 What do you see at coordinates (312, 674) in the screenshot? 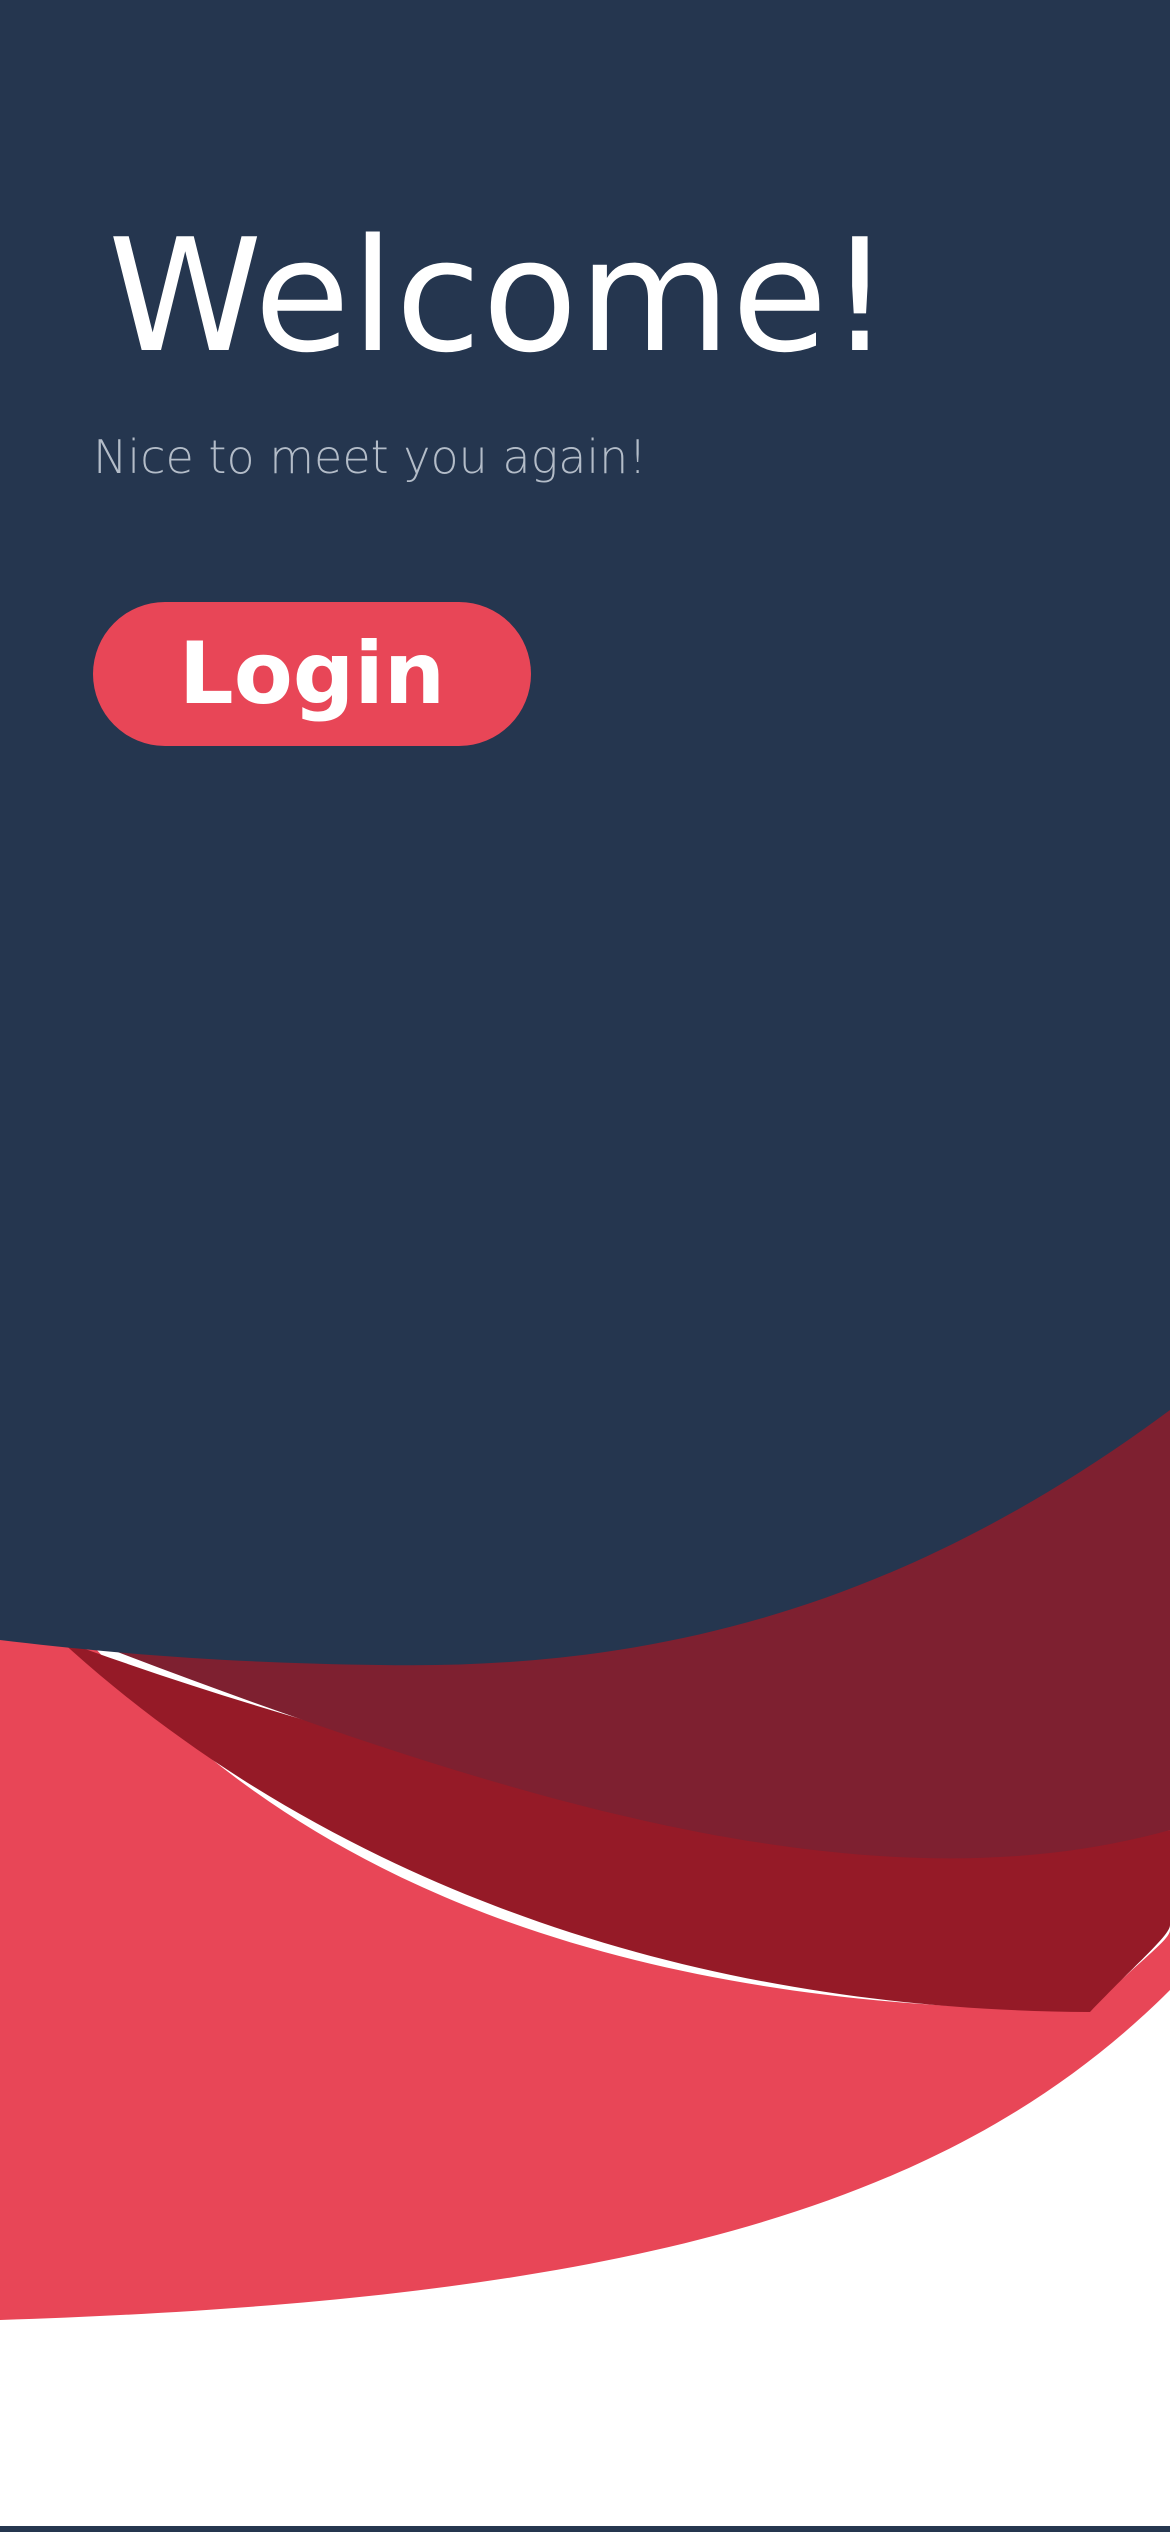
I see `login-button: Login` at bounding box center [312, 674].